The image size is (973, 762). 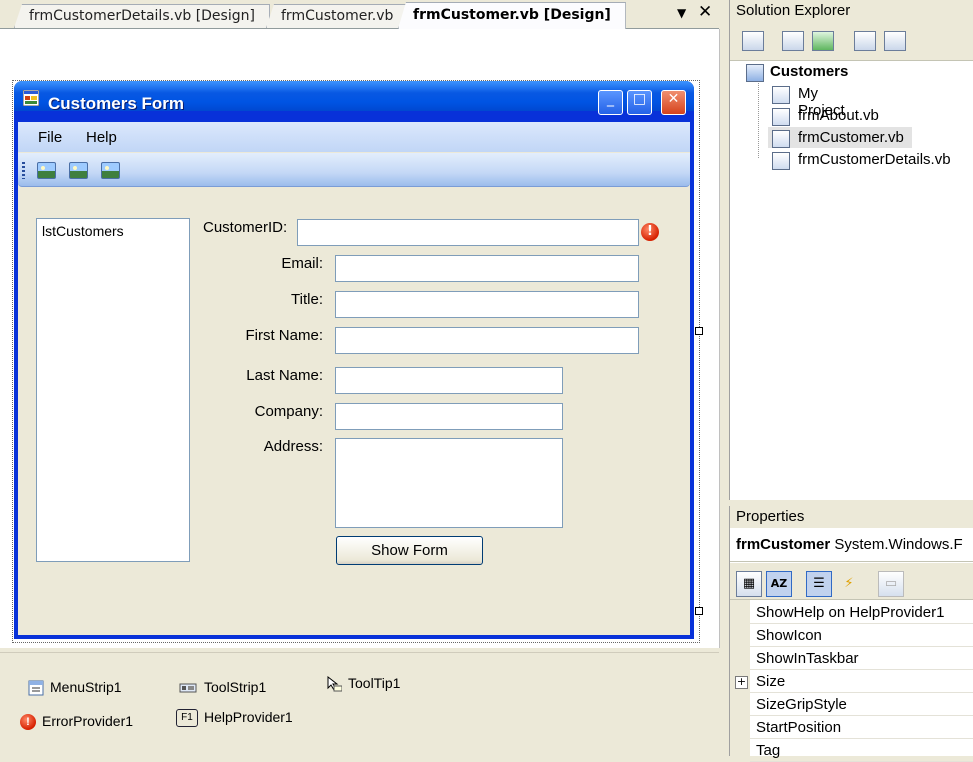 I want to click on tab-label: frmCustomer.vb [Design], so click(x=512, y=15).